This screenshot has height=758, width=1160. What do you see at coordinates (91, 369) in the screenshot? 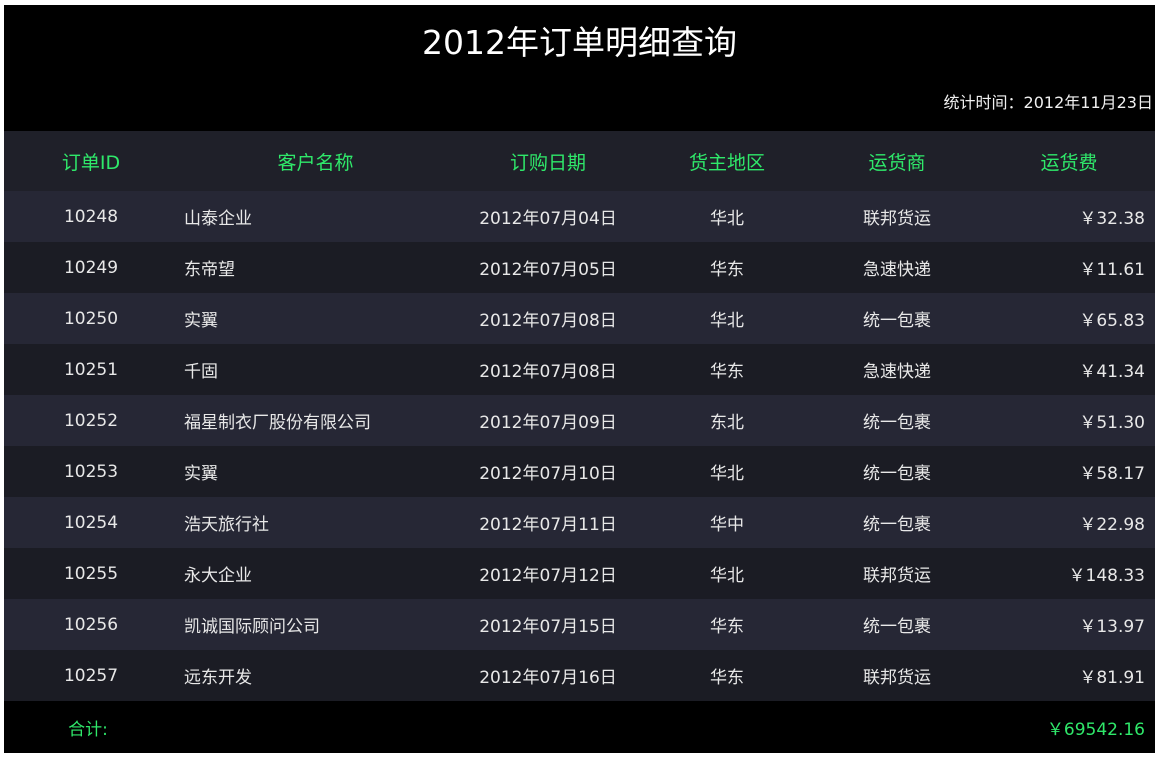
I see `cell-order-id: 10251` at bounding box center [91, 369].